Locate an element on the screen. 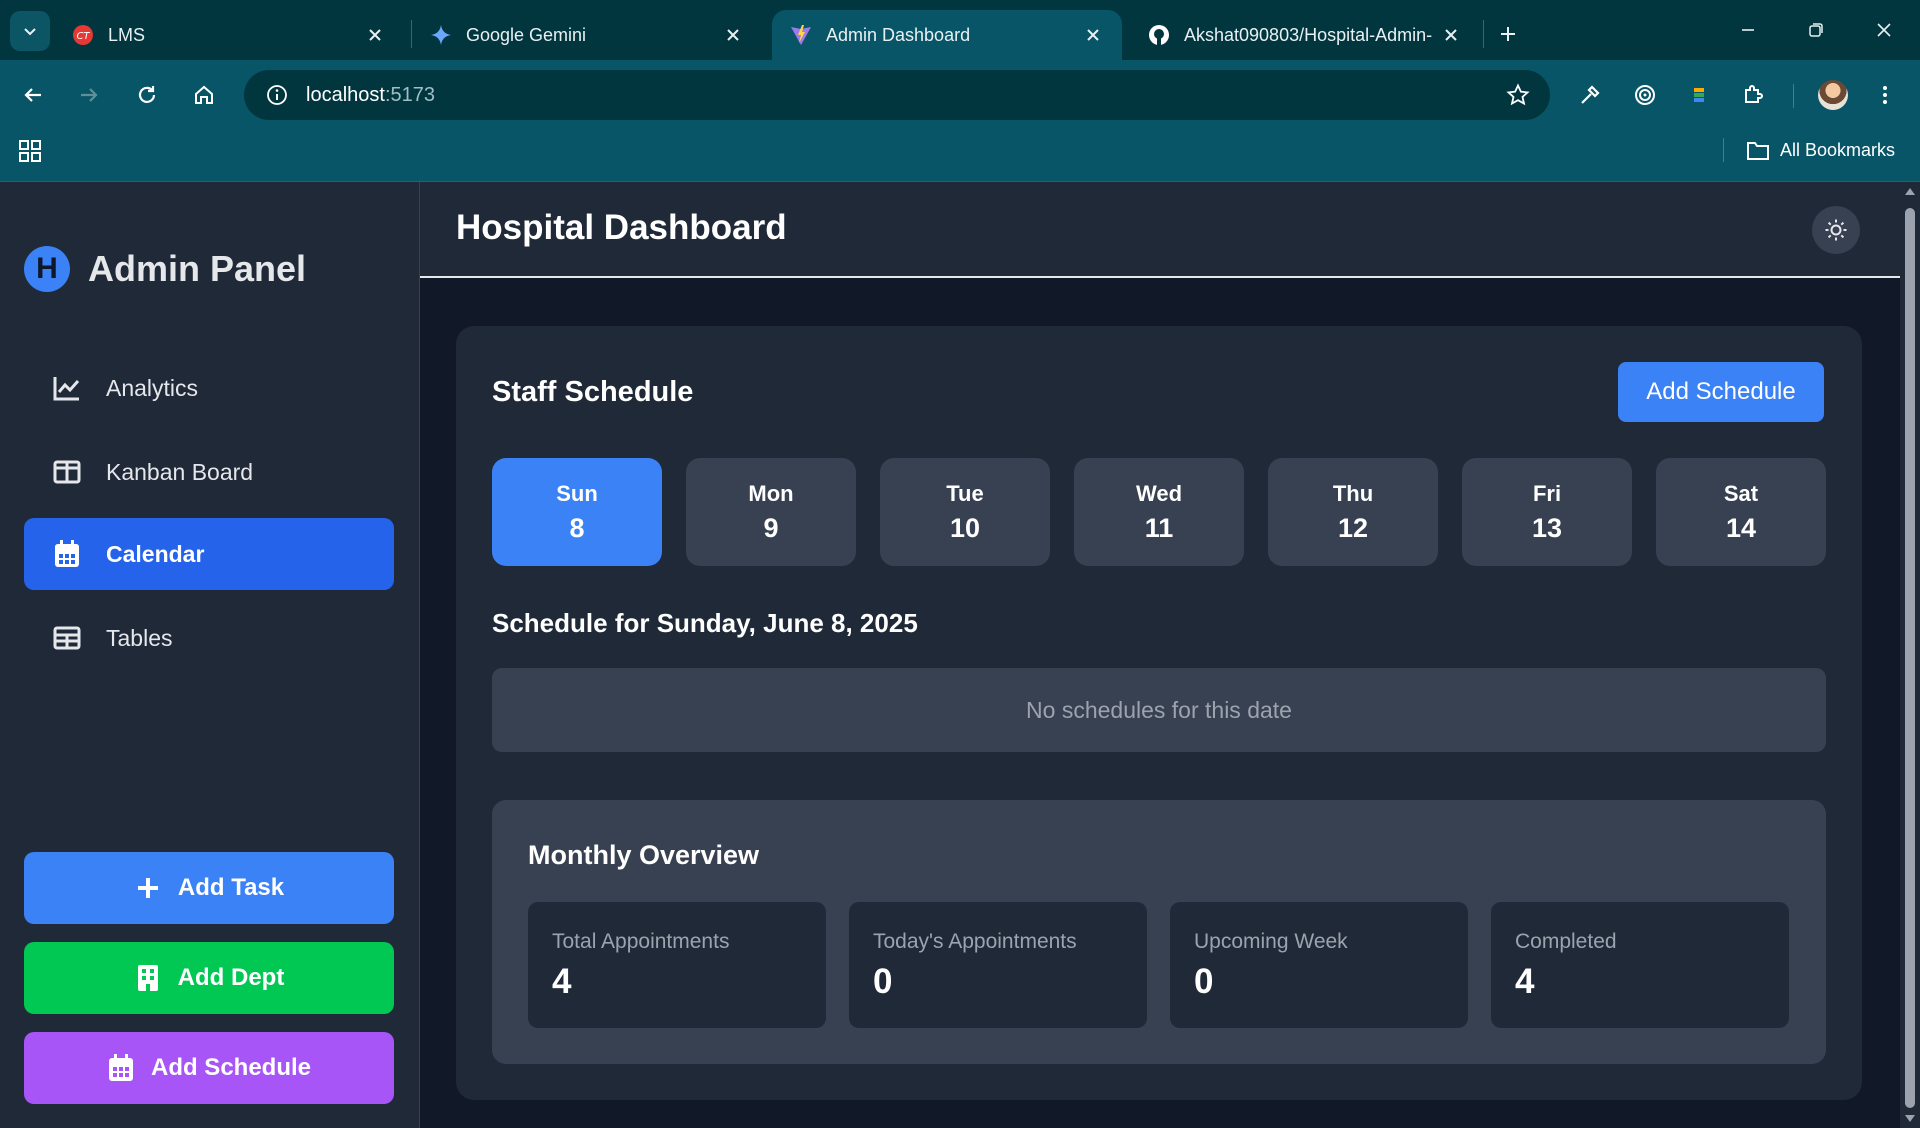 The width and height of the screenshot is (1920, 1128). empty-schedule-message: No schedules for this date is located at coordinates (1159, 710).